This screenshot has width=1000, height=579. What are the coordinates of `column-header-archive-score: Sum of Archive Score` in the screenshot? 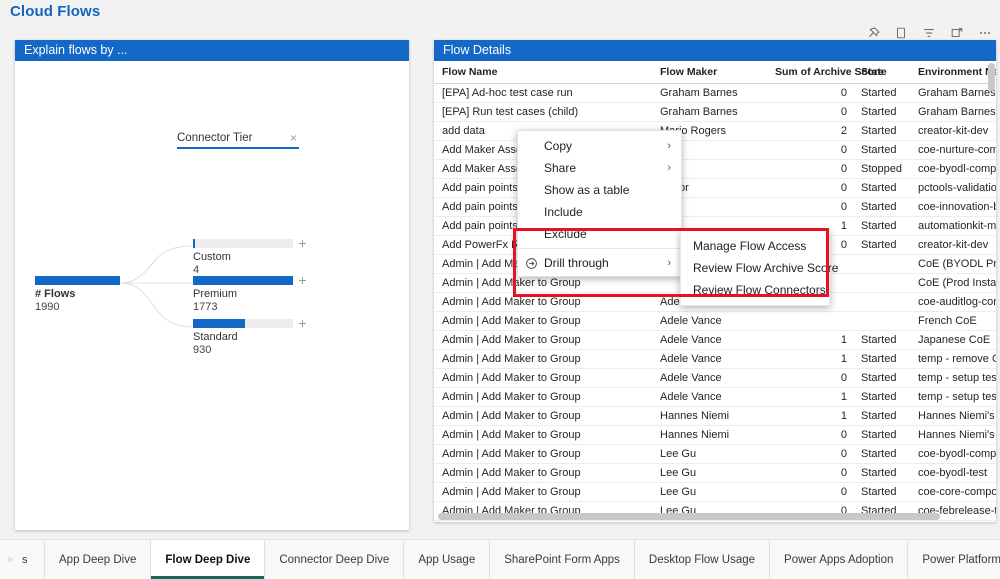 It's located at (825, 72).